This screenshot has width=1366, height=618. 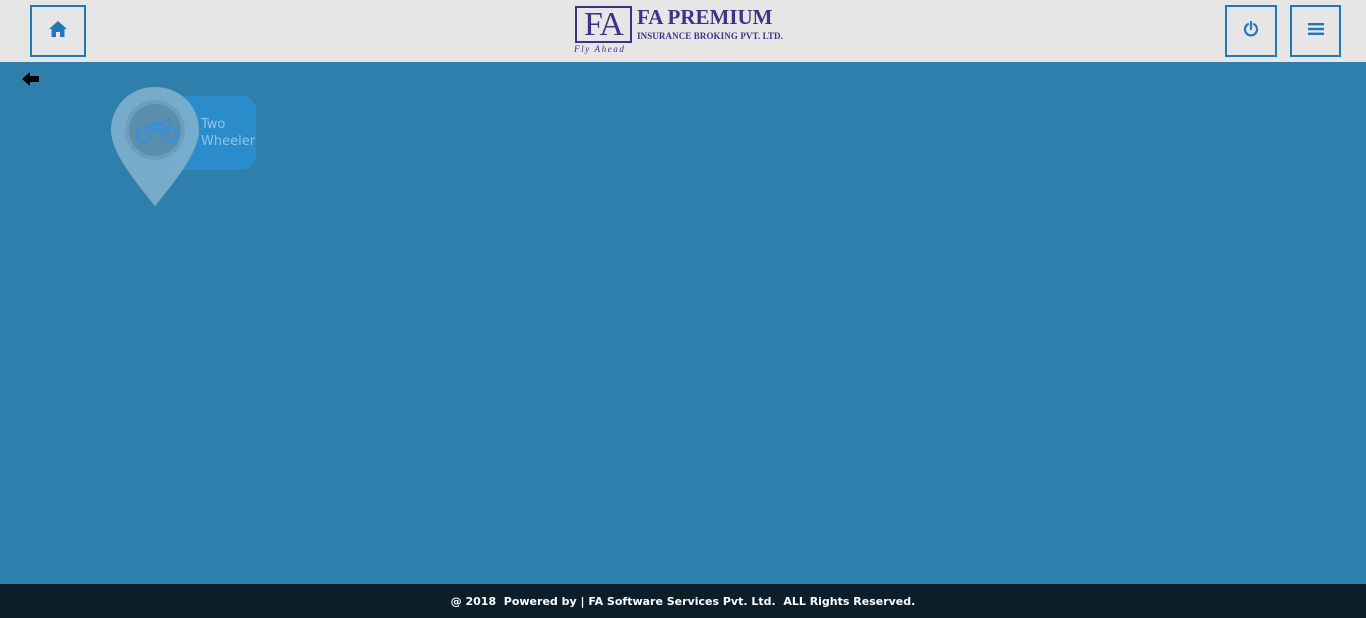 I want to click on map-pin-icon, so click(x=155, y=146).